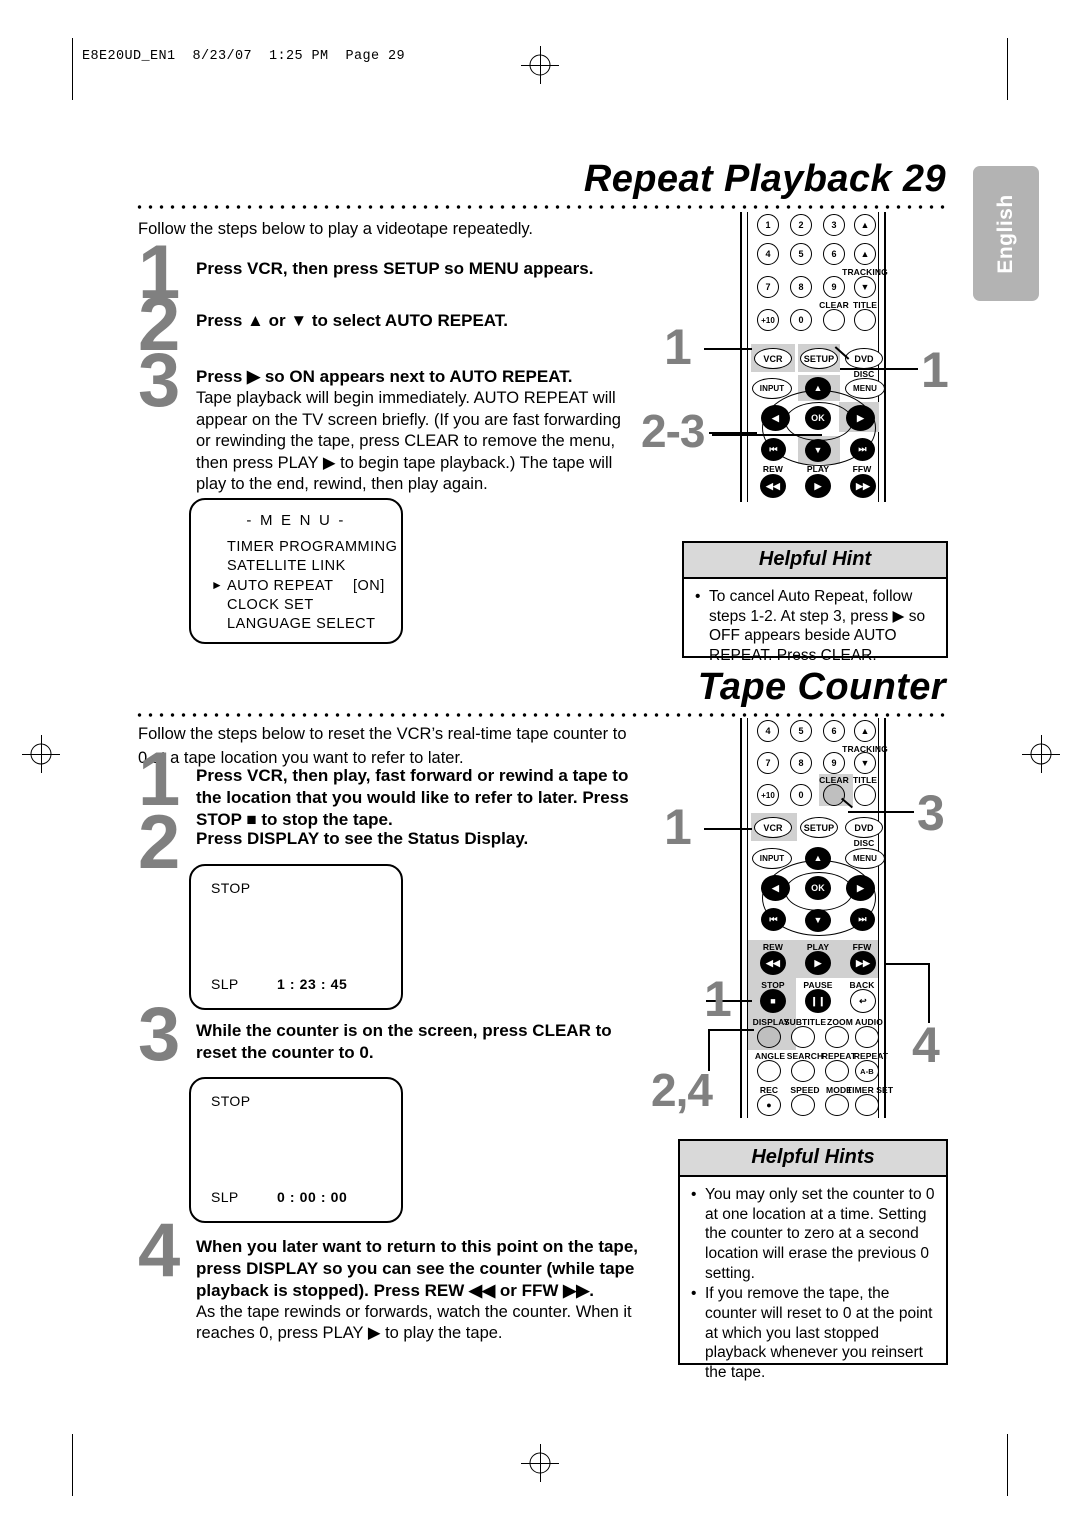  Describe the element at coordinates (296, 520) in the screenshot. I see `menu-screen-title: - M E N U -` at that location.